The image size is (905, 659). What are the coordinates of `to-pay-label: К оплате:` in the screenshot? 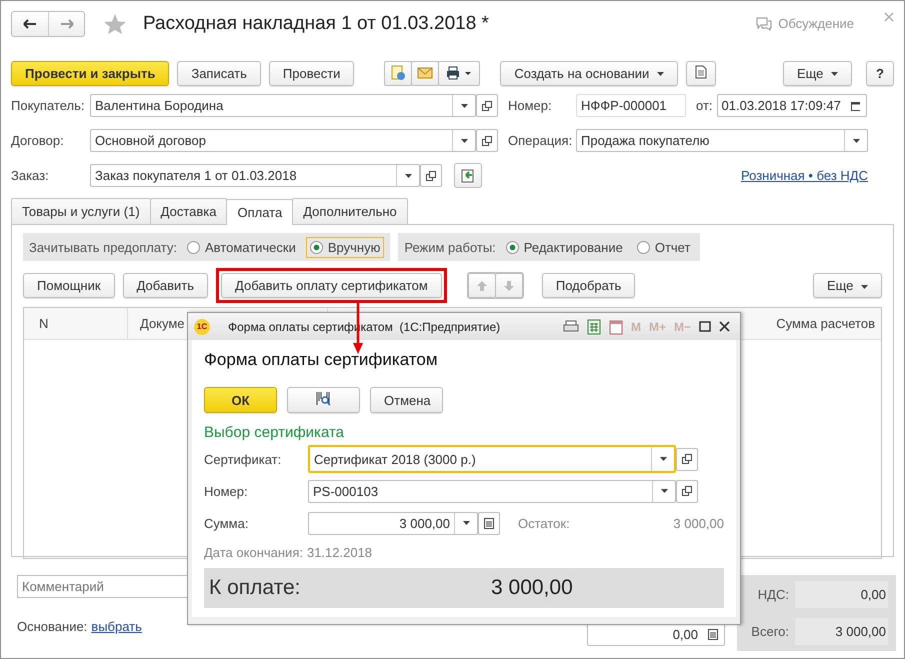 It's located at (255, 588).